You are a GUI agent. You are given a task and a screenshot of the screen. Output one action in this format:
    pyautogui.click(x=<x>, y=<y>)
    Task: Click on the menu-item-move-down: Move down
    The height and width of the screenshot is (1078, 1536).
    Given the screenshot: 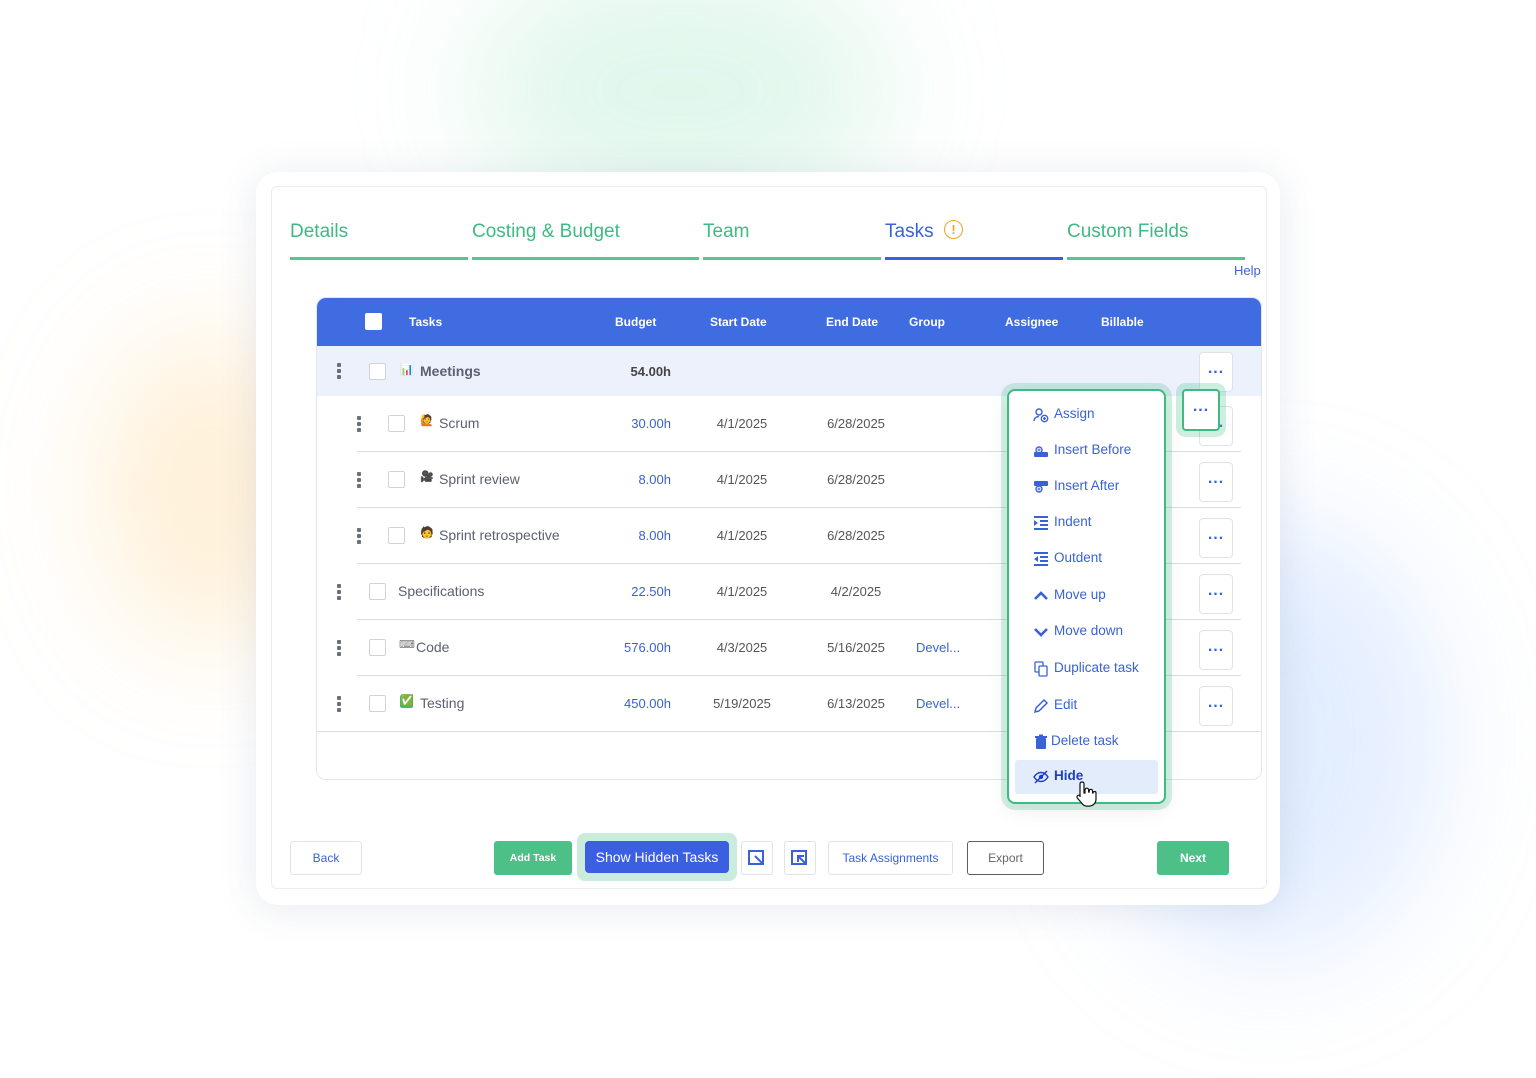 What is the action you would take?
    pyautogui.click(x=1086, y=632)
    